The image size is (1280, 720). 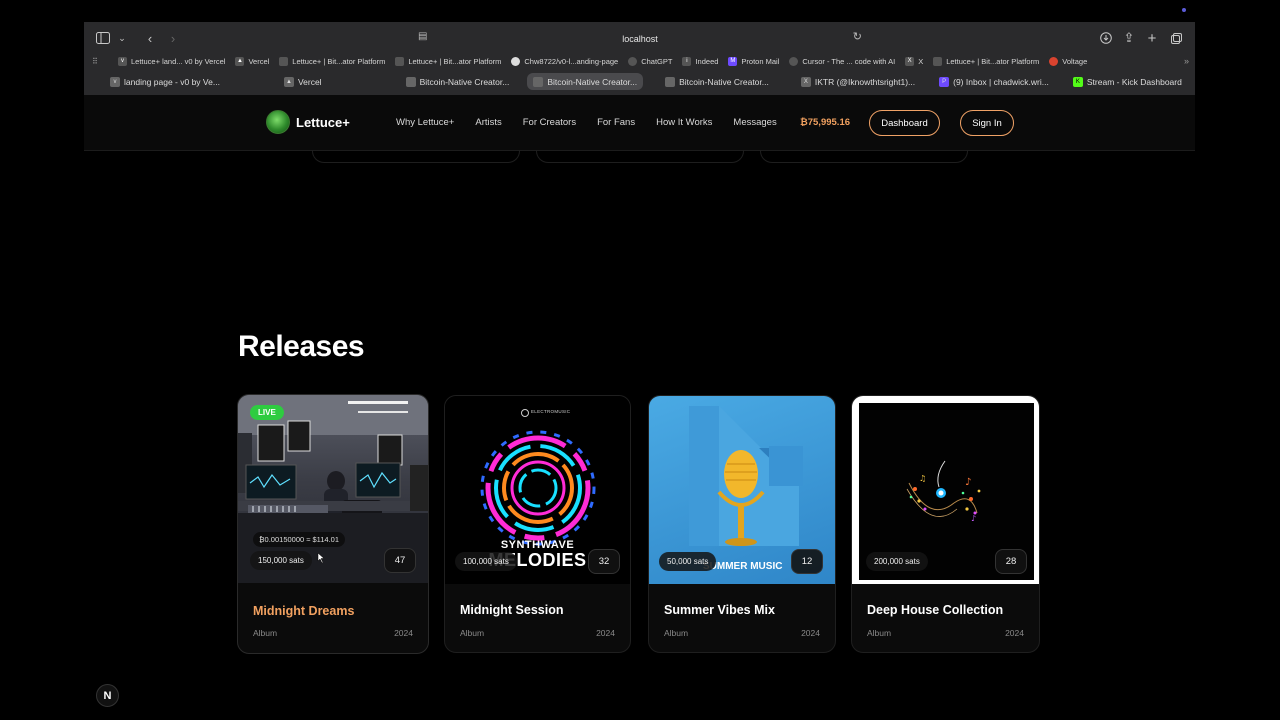 I want to click on indeed-icon: i, so click(x=687, y=61).